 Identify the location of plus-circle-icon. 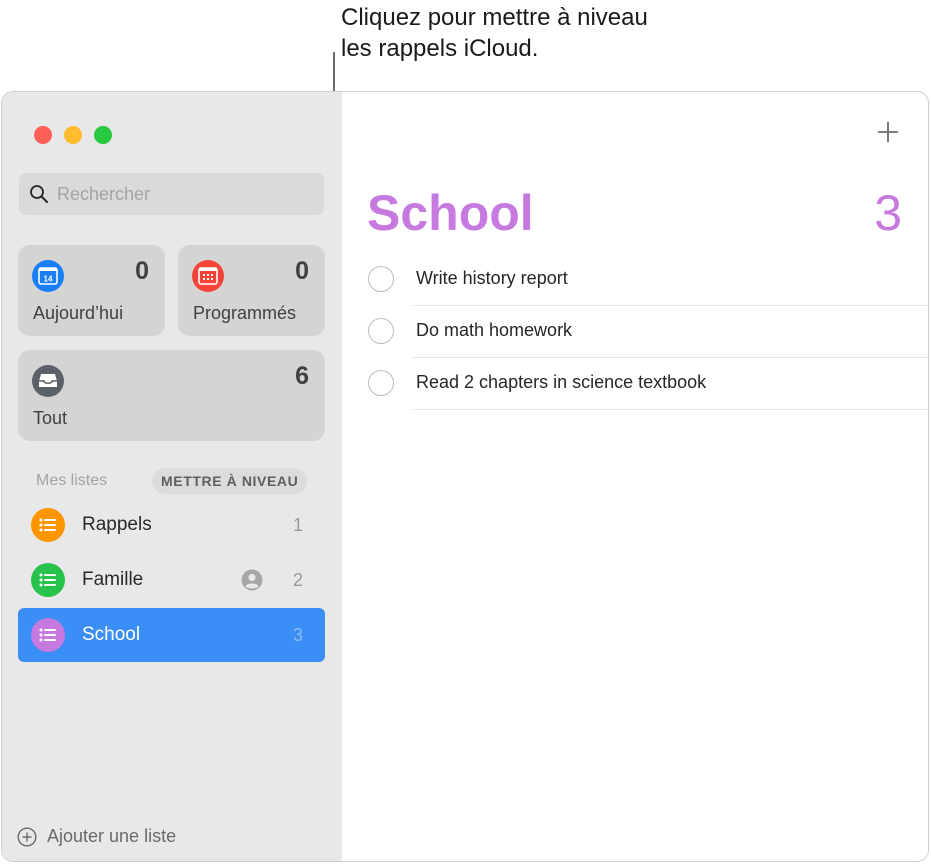
(27, 836).